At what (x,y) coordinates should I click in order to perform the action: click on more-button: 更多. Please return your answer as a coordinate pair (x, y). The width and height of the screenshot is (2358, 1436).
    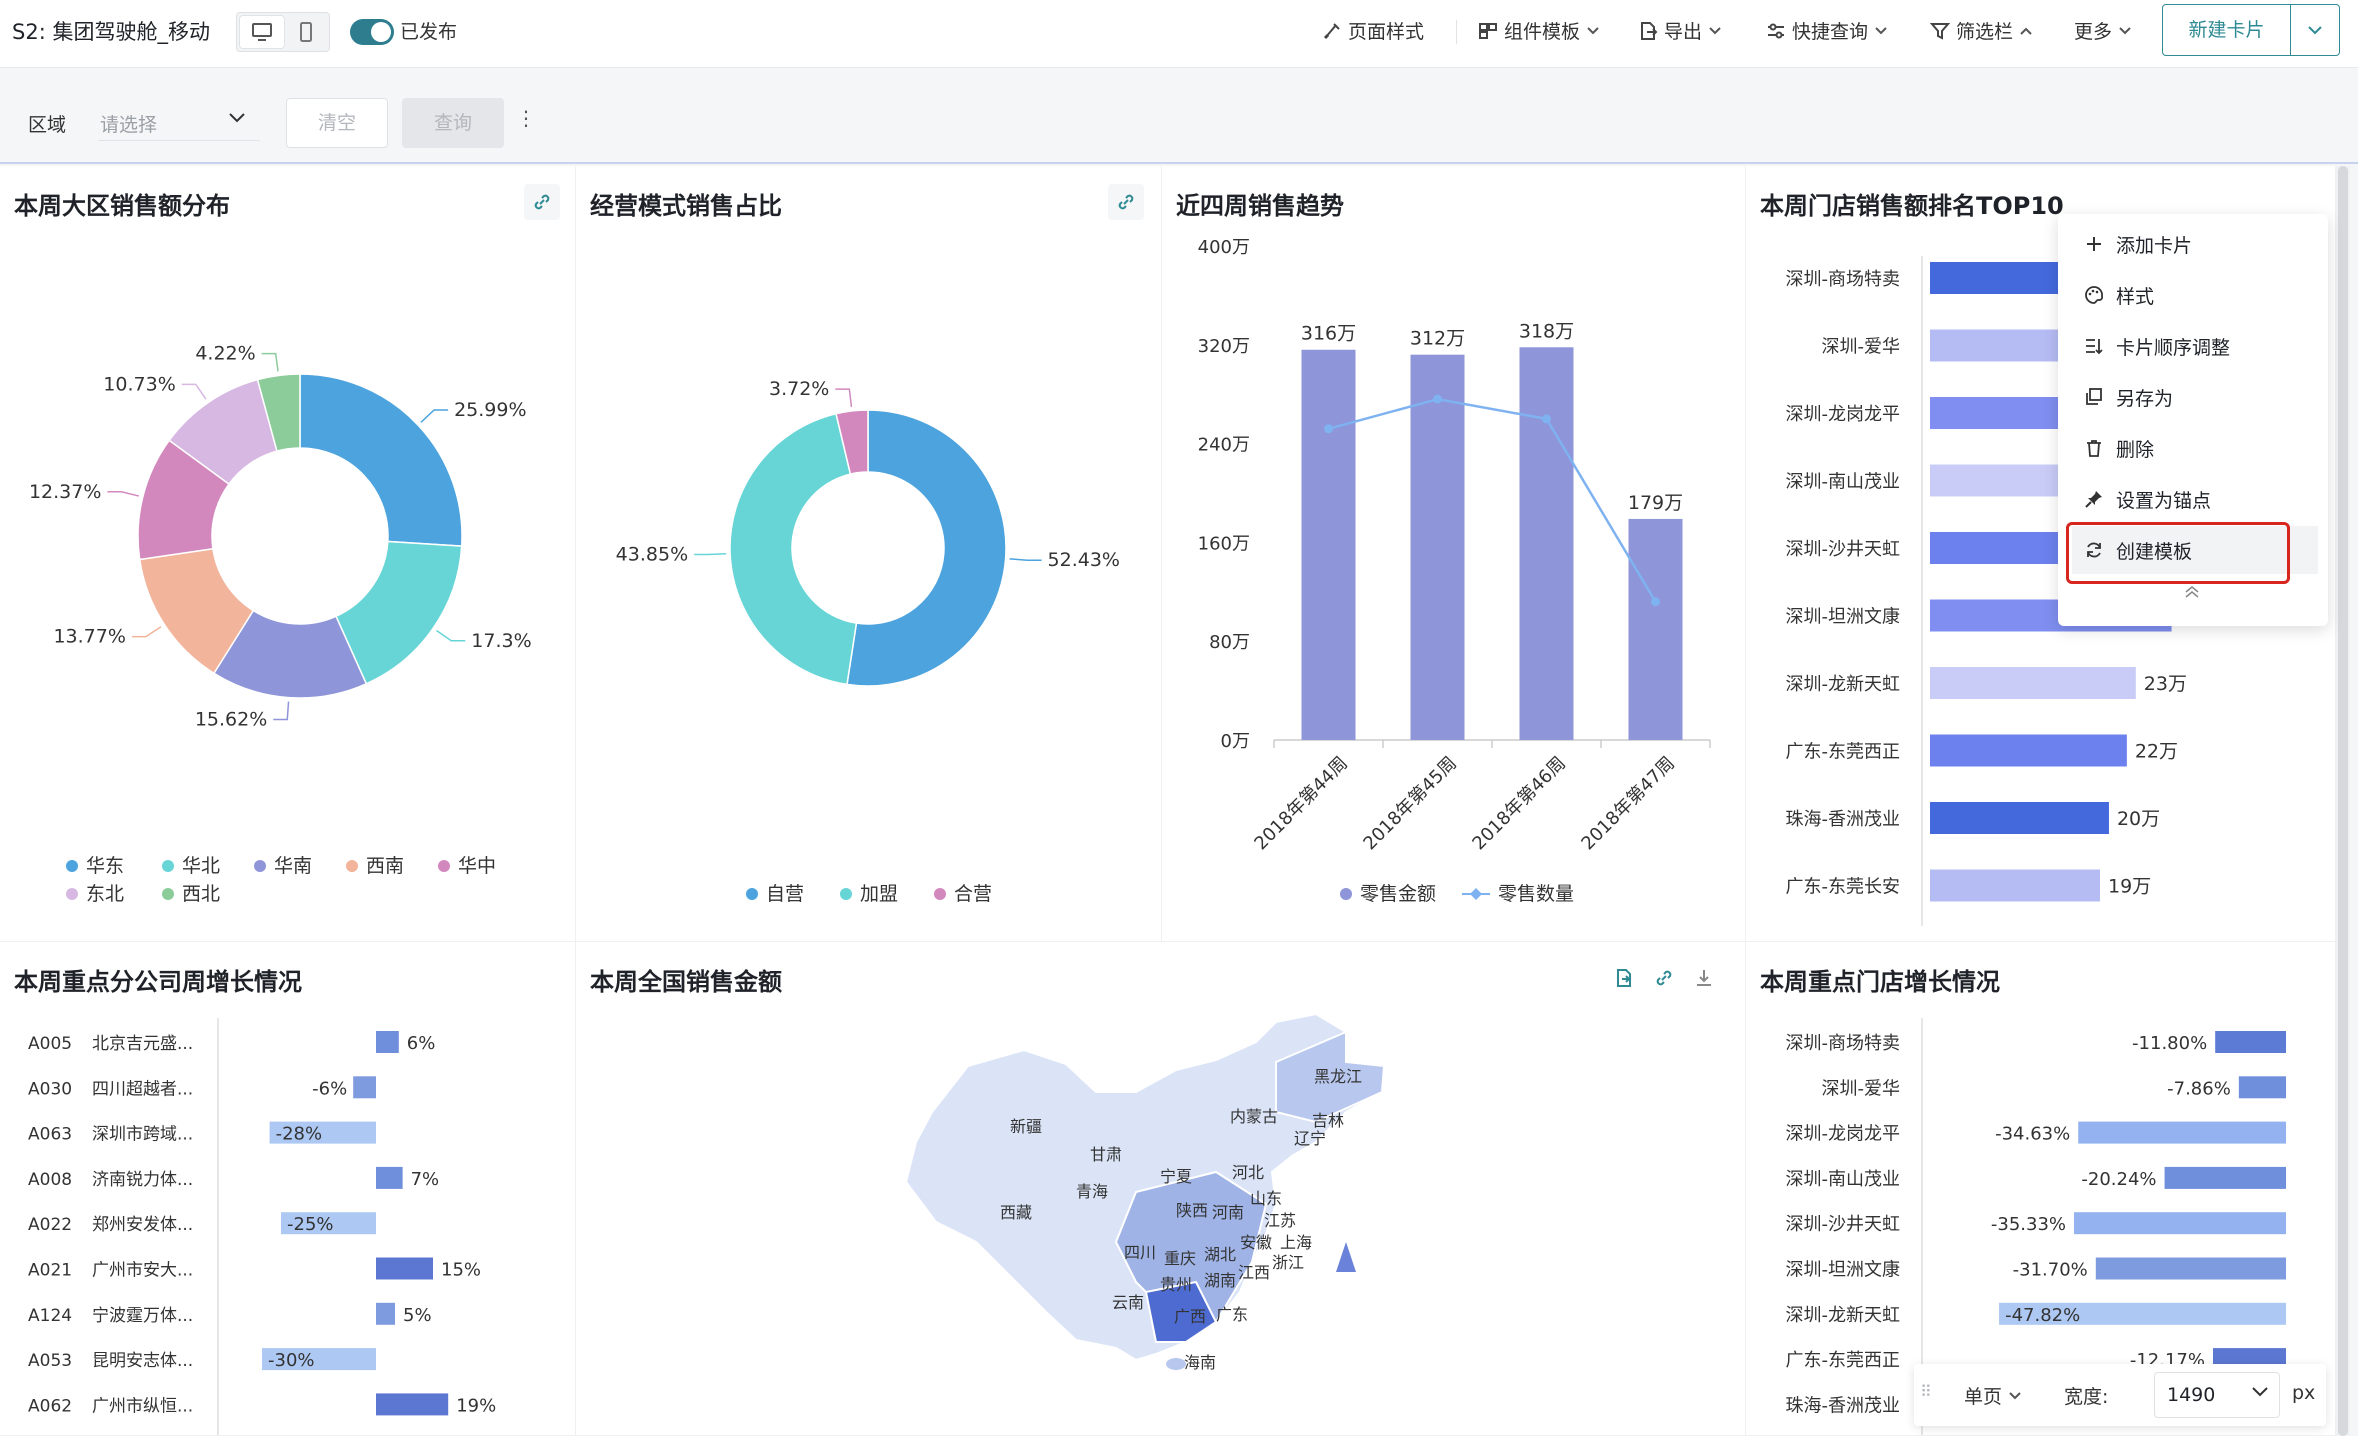
    Looking at the image, I should click on (2103, 30).